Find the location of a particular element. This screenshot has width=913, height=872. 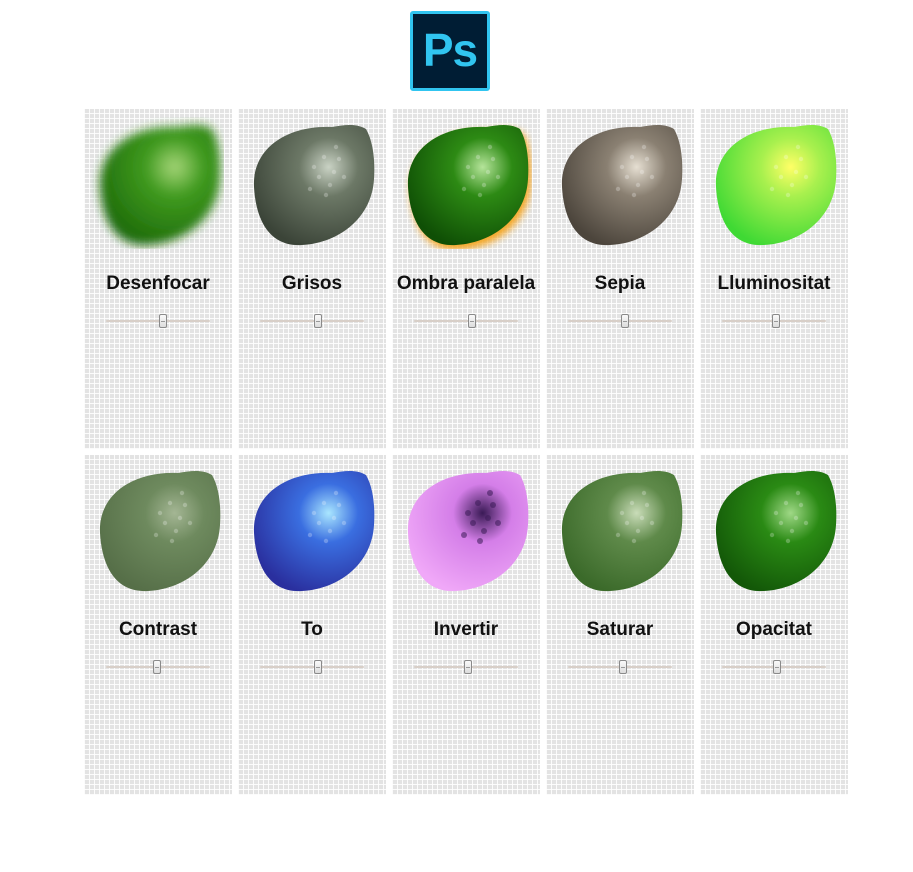

filter-label: To is located at coordinates (312, 629).